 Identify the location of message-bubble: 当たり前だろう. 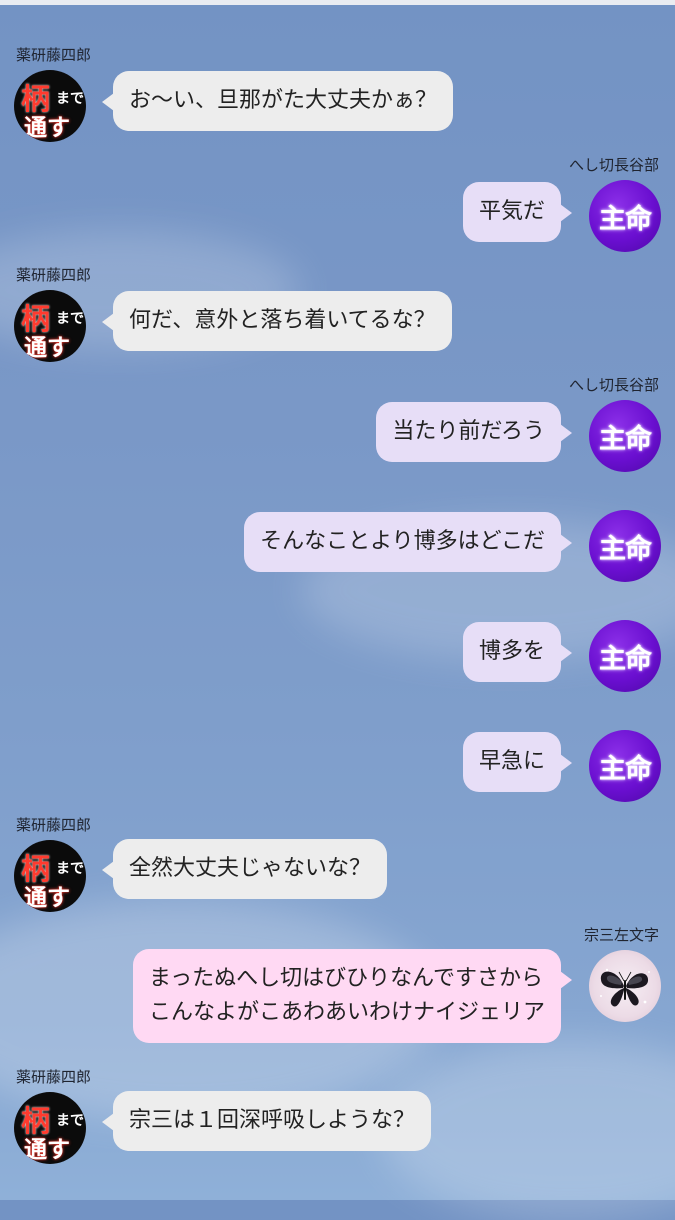
(474, 432).